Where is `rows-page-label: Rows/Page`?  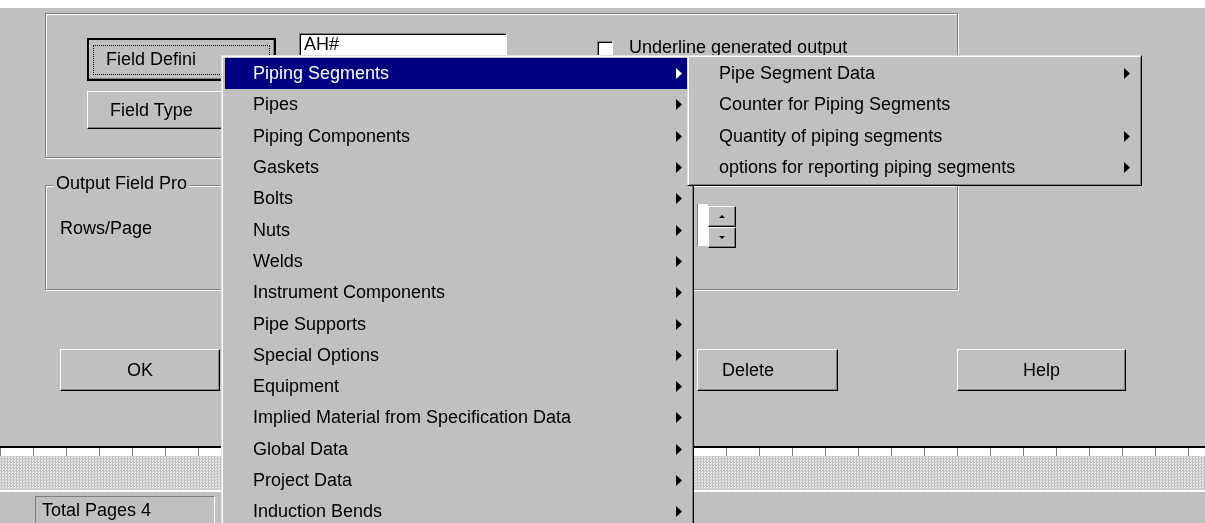 rows-page-label: Rows/Page is located at coordinates (106, 228).